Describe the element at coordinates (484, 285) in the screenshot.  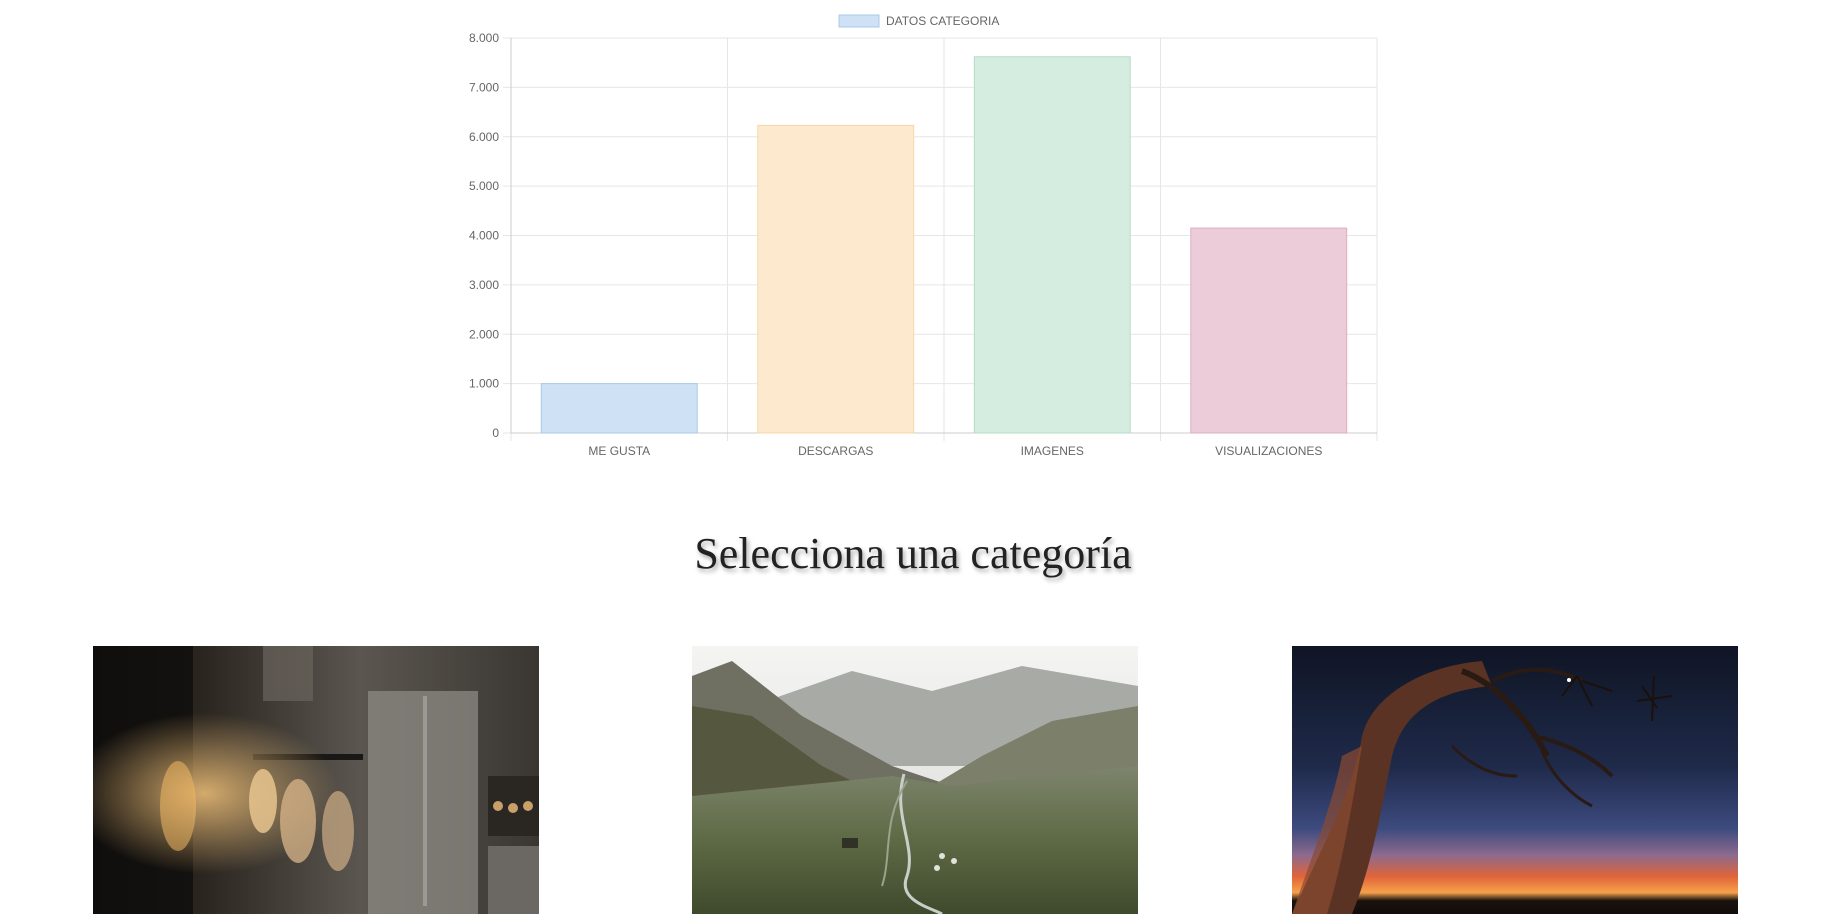
I see `y-tick-label: 3.000` at that location.